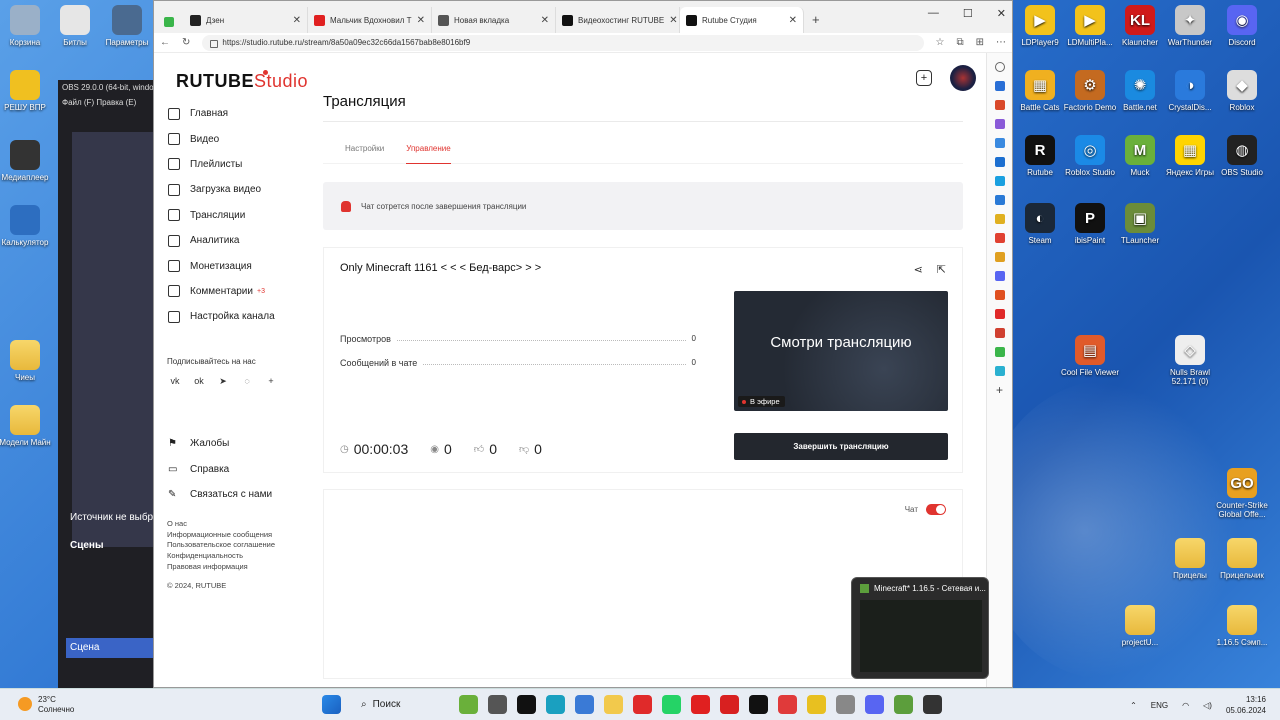 The height and width of the screenshot is (720, 1280). What do you see at coordinates (221, 545) in the screenshot?
I see `footer-link: Пользовательское соглашение` at bounding box center [221, 545].